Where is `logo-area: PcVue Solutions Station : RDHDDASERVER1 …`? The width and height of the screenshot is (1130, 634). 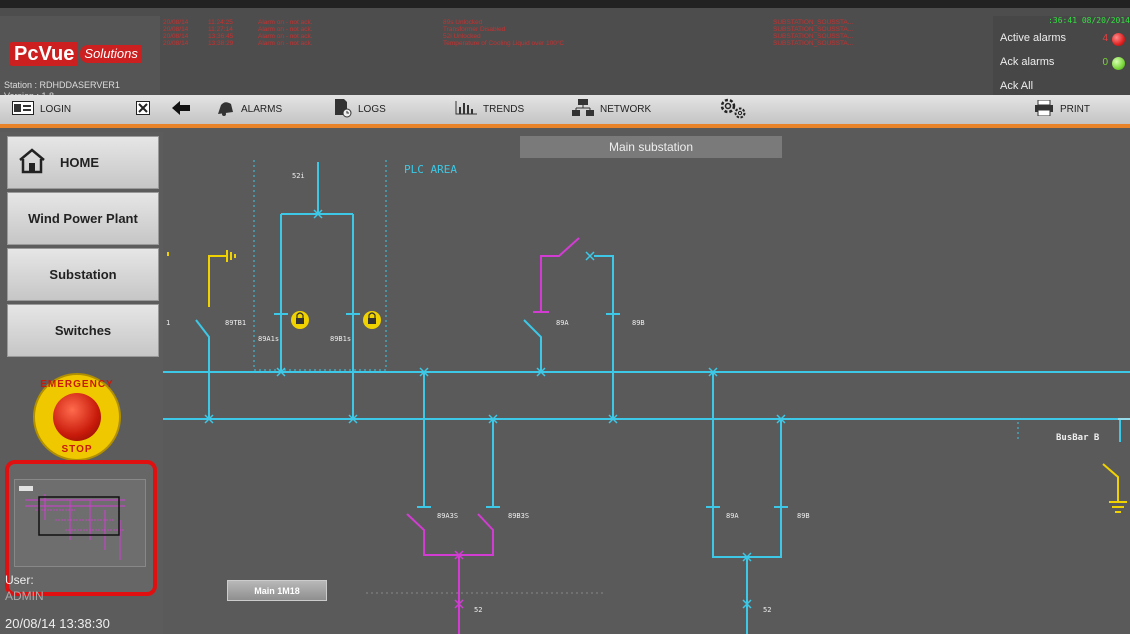
logo-area: PcVue Solutions Station : RDHDDASERVER1 … is located at coordinates (80, 59).